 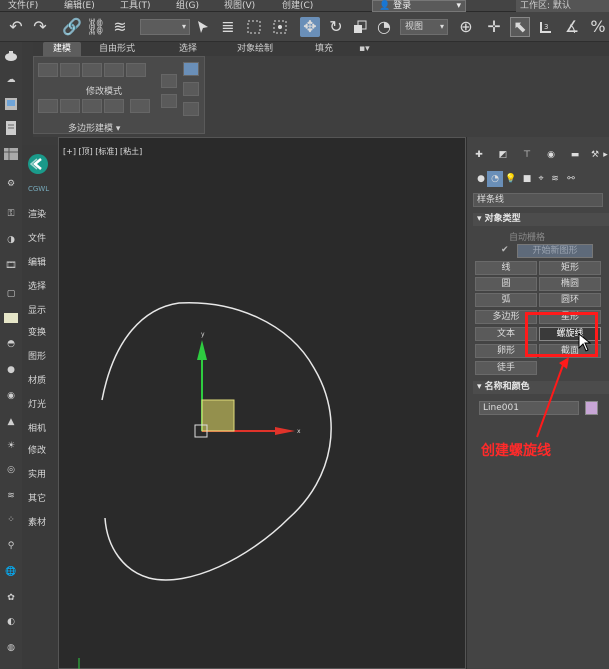 What do you see at coordinates (11, 294) in the screenshot?
I see `selection-set-icon: ▢` at bounding box center [11, 294].